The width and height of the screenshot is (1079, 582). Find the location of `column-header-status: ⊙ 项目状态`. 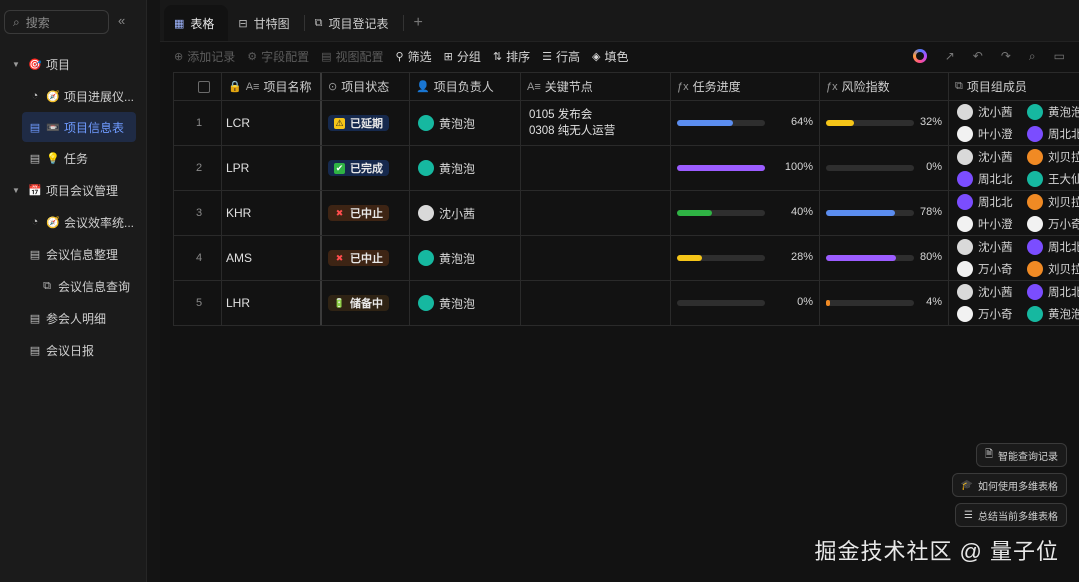

column-header-status: ⊙ 项目状态 is located at coordinates (366, 86).